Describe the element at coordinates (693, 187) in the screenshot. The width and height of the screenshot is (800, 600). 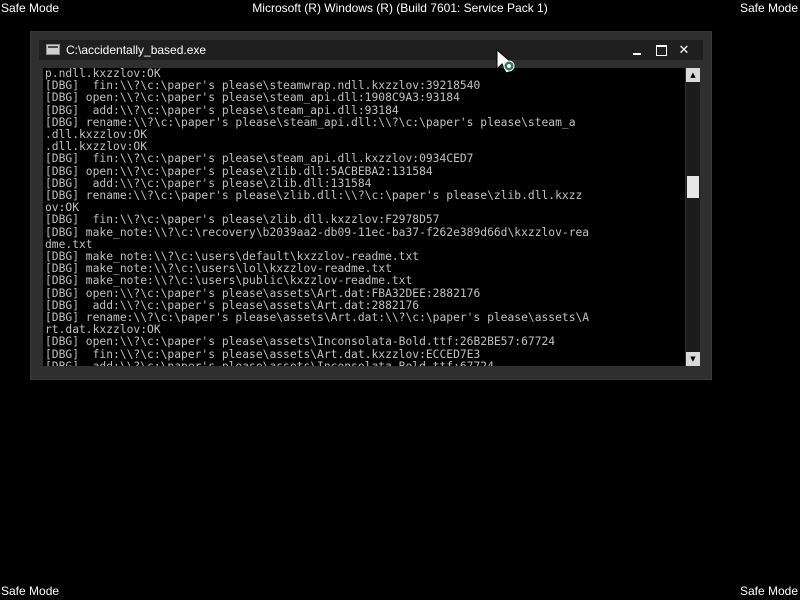
I see `scrollbar-thumb` at that location.